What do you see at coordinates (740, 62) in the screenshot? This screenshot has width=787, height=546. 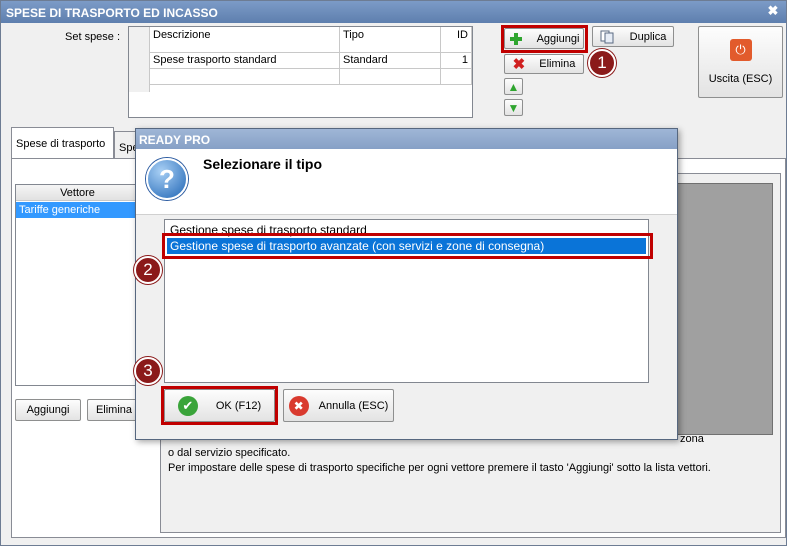 I see `uscita-button: ⏻ Uscita (ESC)` at bounding box center [740, 62].